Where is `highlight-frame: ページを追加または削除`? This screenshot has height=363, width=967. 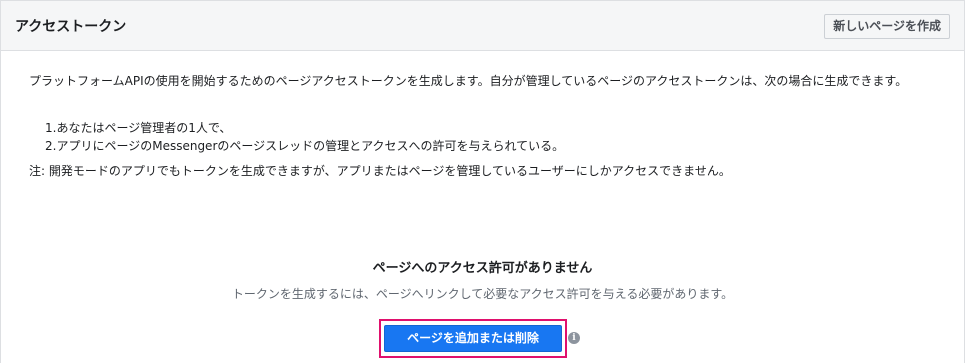 highlight-frame: ページを追加または削除 is located at coordinates (473, 338).